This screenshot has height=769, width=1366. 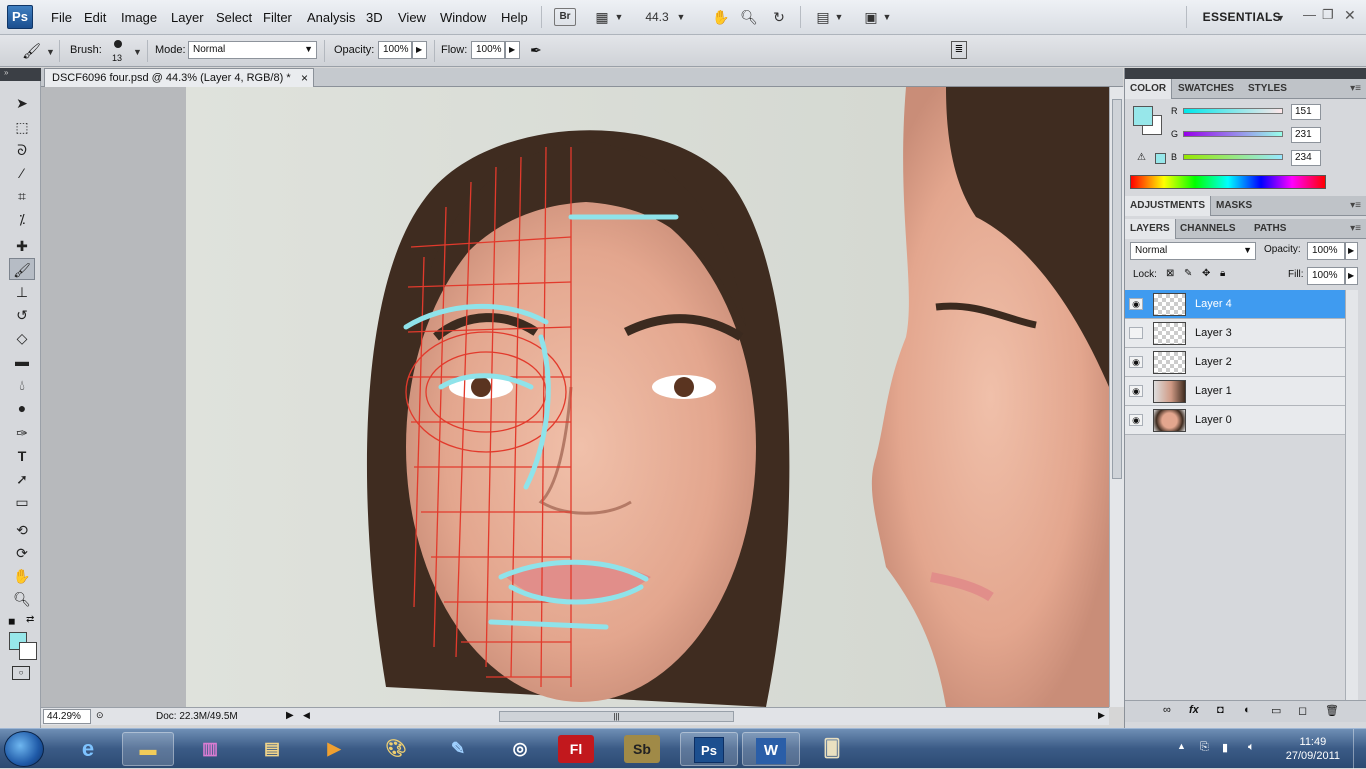 What do you see at coordinates (1270, 229) in the screenshot?
I see `tab-paths: PATHS` at bounding box center [1270, 229].